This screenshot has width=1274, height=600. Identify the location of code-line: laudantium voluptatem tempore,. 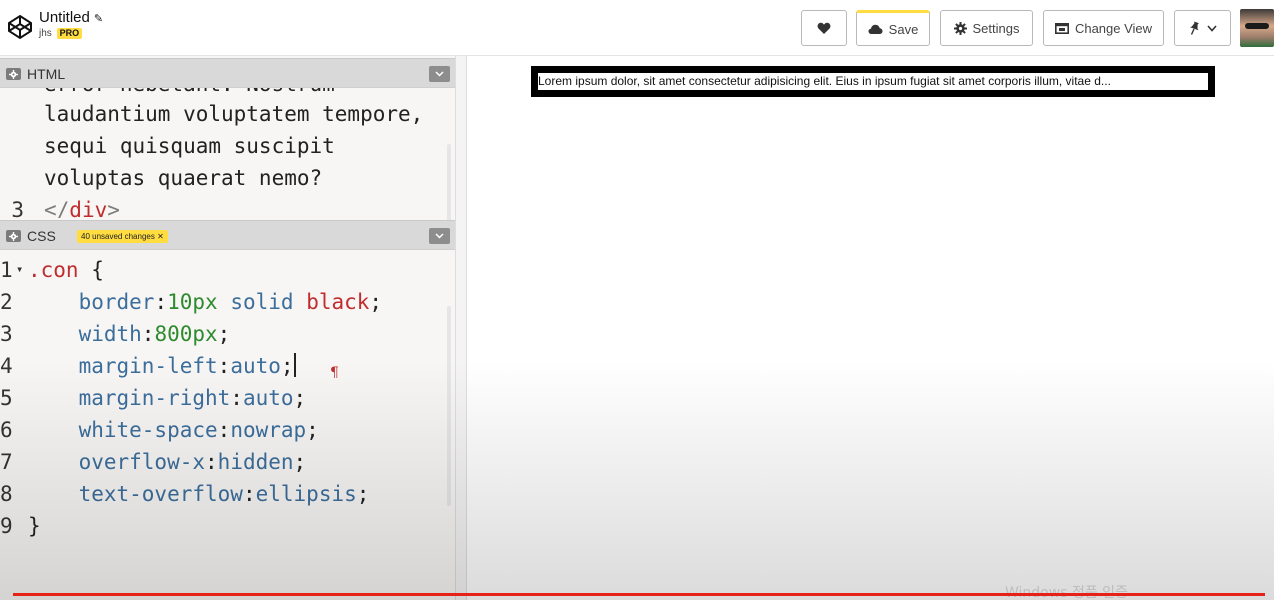
(211, 114).